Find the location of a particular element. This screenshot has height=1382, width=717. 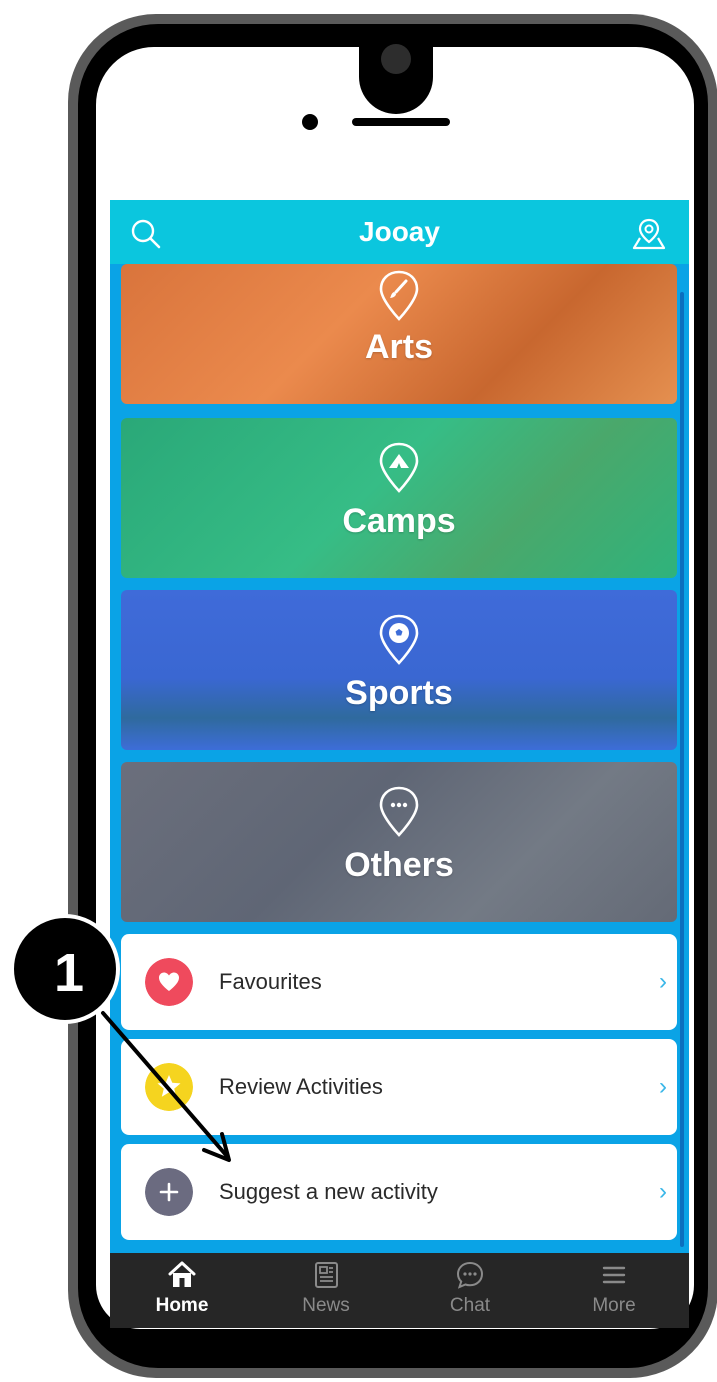

newspaper-icon is located at coordinates (326, 1275).